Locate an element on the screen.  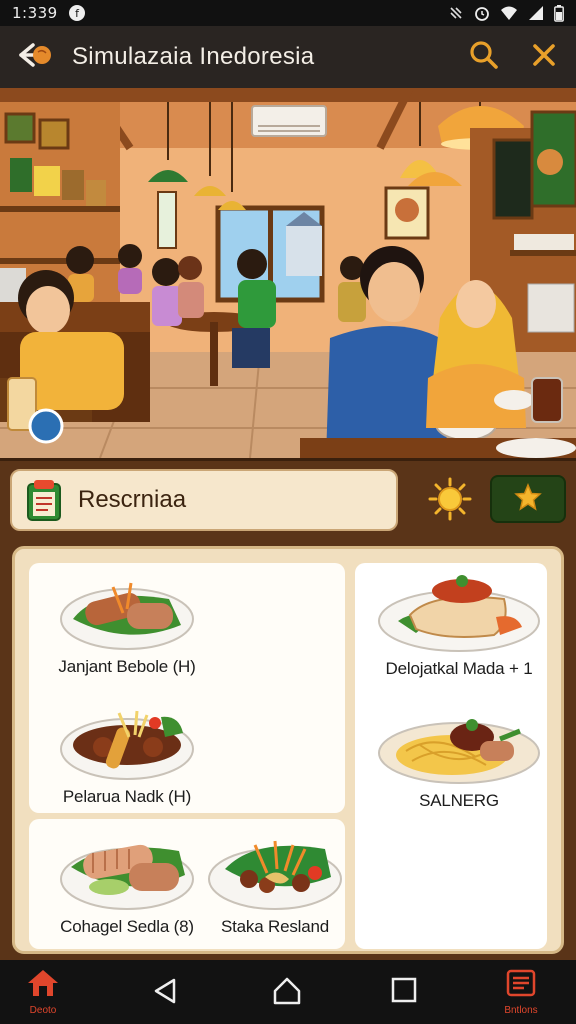
home-nav-button is located at coordinates (287, 993).